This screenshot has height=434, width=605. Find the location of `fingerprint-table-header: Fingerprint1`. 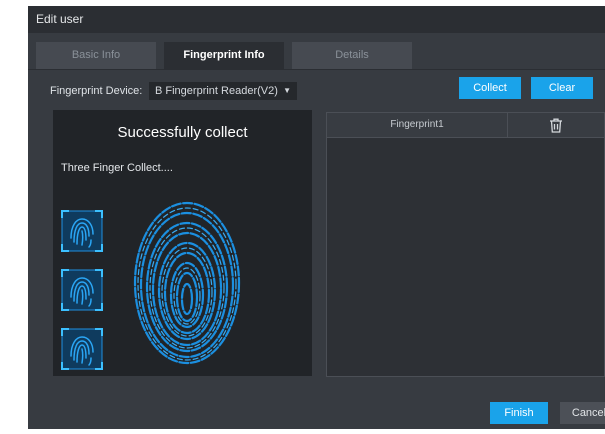

fingerprint-table-header: Fingerprint1 is located at coordinates (465, 125).